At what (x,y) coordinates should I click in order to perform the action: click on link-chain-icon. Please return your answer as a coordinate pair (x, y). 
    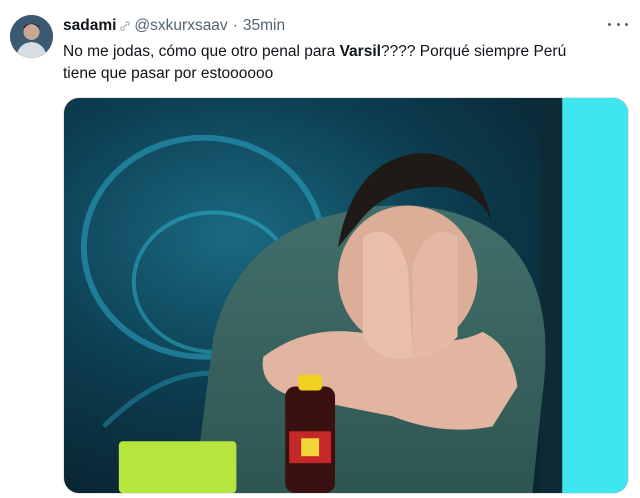
    Looking at the image, I should click on (125, 26).